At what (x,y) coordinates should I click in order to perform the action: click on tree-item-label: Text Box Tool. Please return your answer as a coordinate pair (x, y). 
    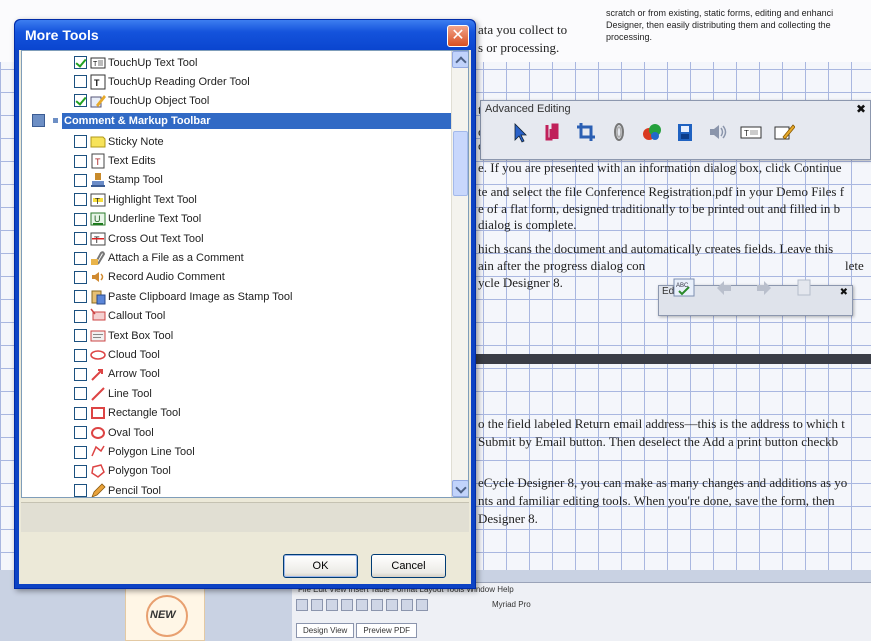
    Looking at the image, I should click on (141, 335).